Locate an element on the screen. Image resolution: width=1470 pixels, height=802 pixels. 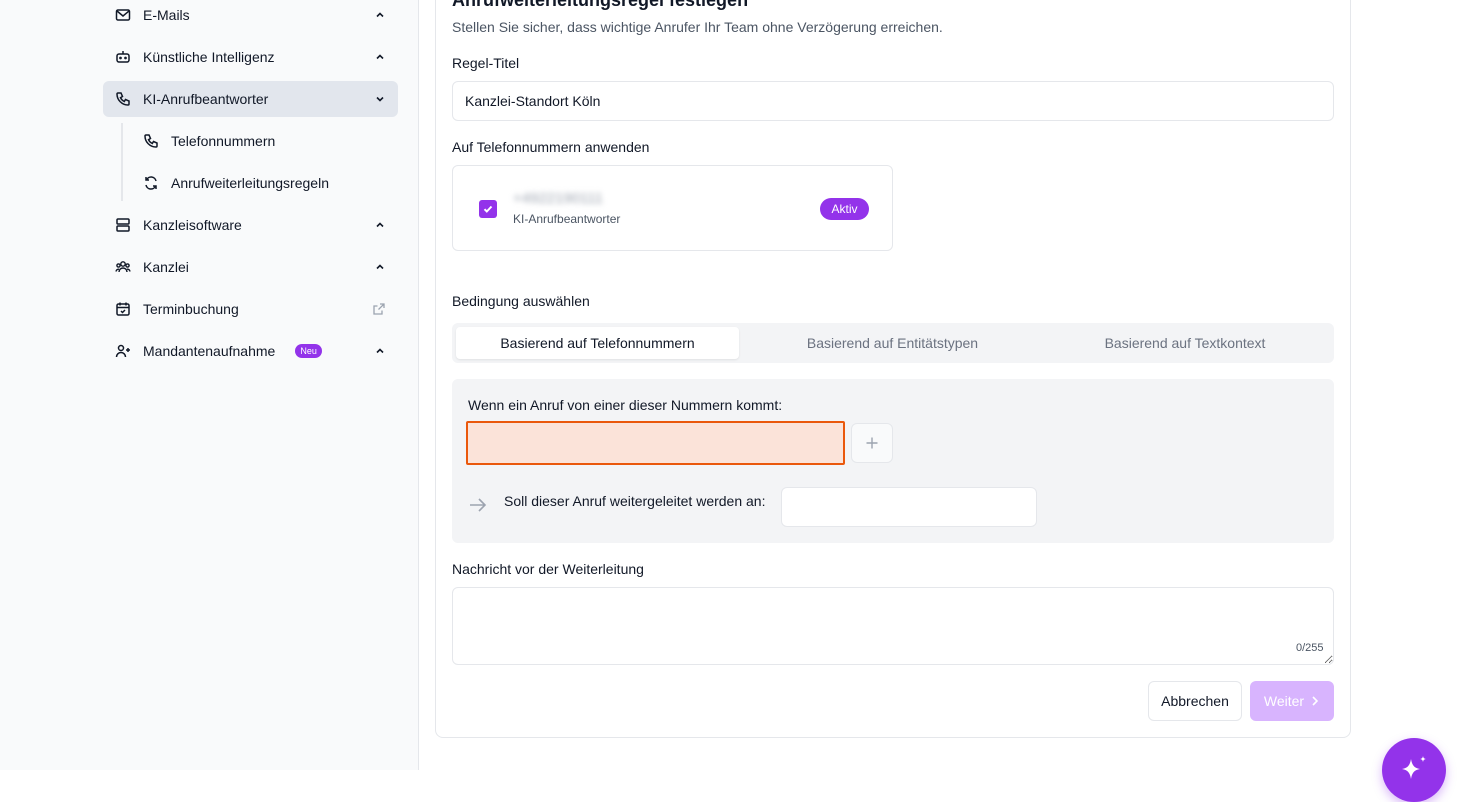
sidebar-subitem-telefonnummern: Telefonnummern is located at coordinates (264, 141).